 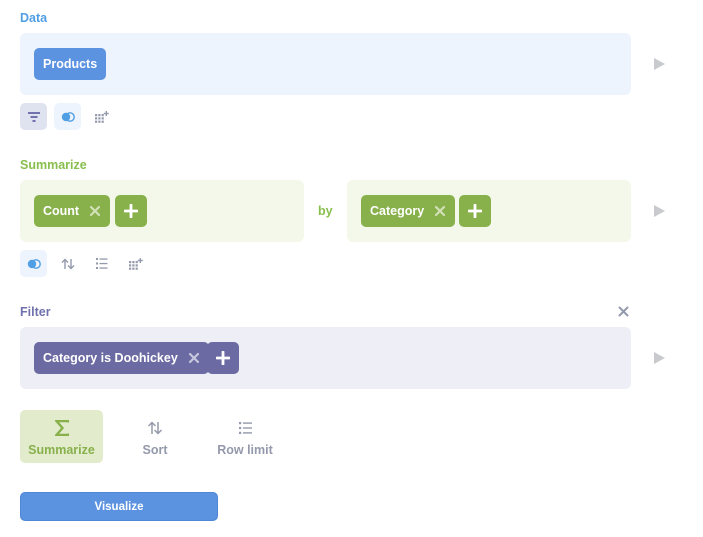 What do you see at coordinates (61, 428) in the screenshot?
I see `sigma-icon` at bounding box center [61, 428].